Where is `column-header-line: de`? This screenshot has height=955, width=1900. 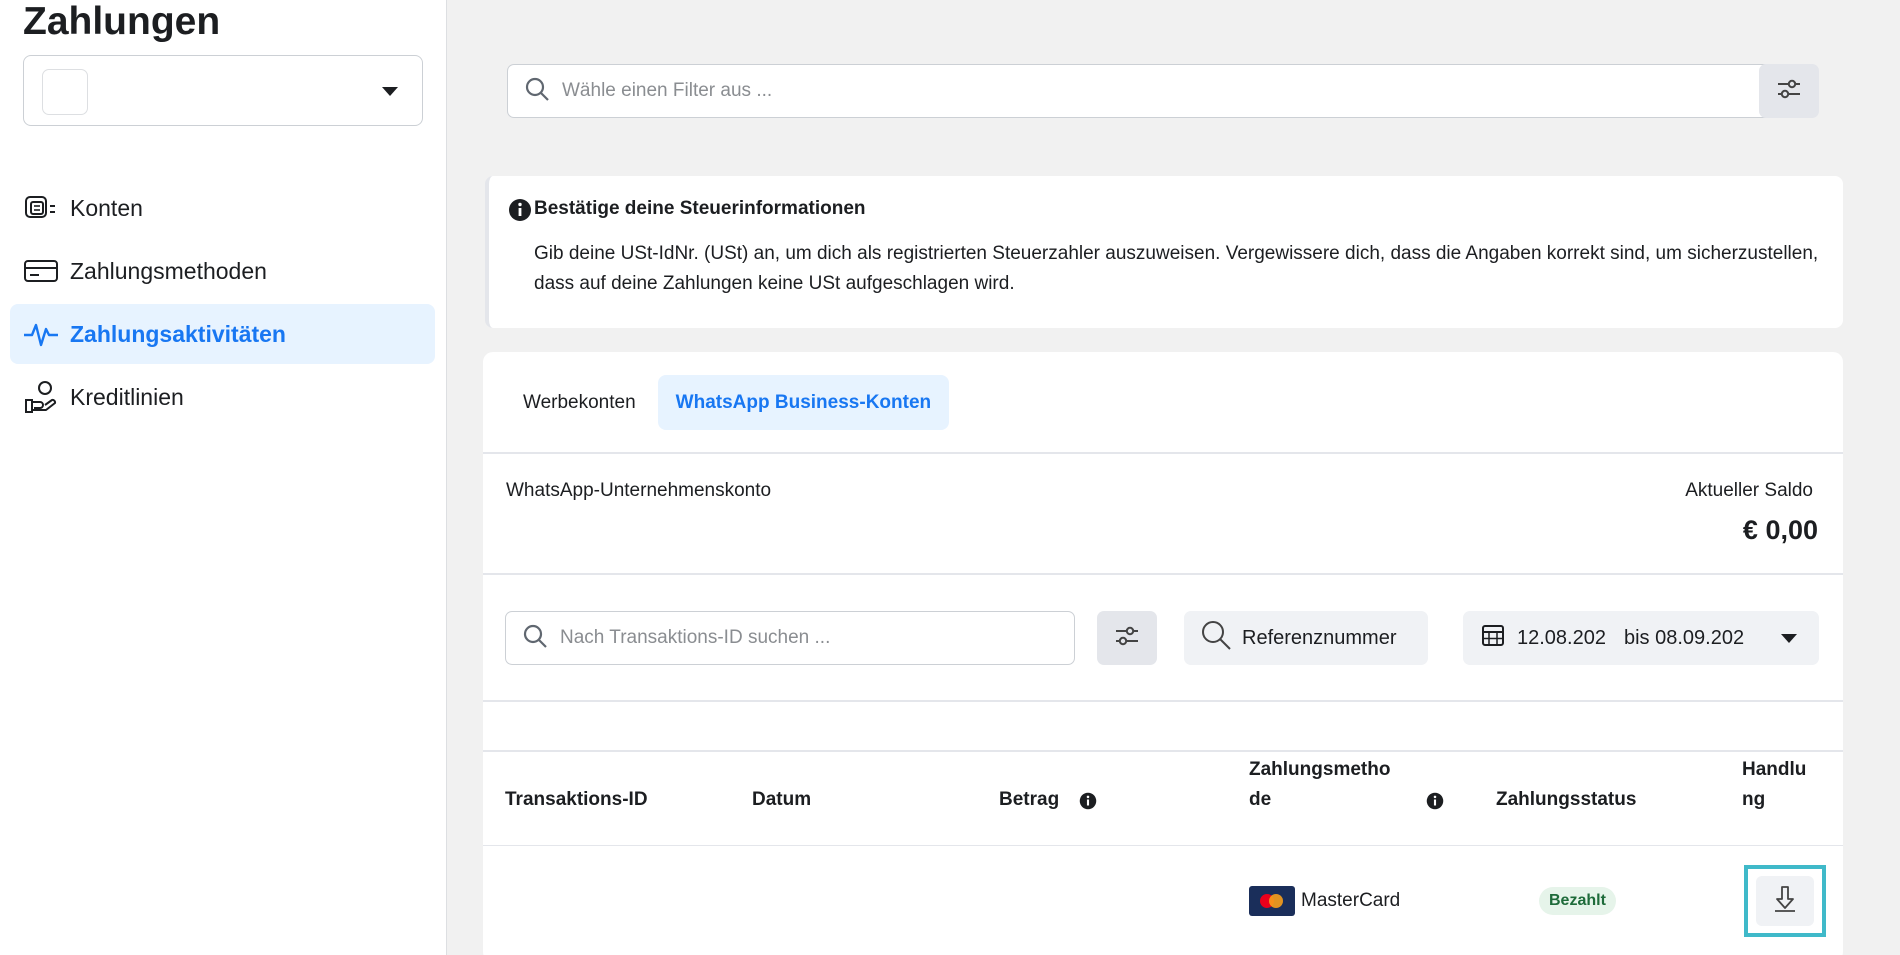 column-header-line: de is located at coordinates (1260, 799).